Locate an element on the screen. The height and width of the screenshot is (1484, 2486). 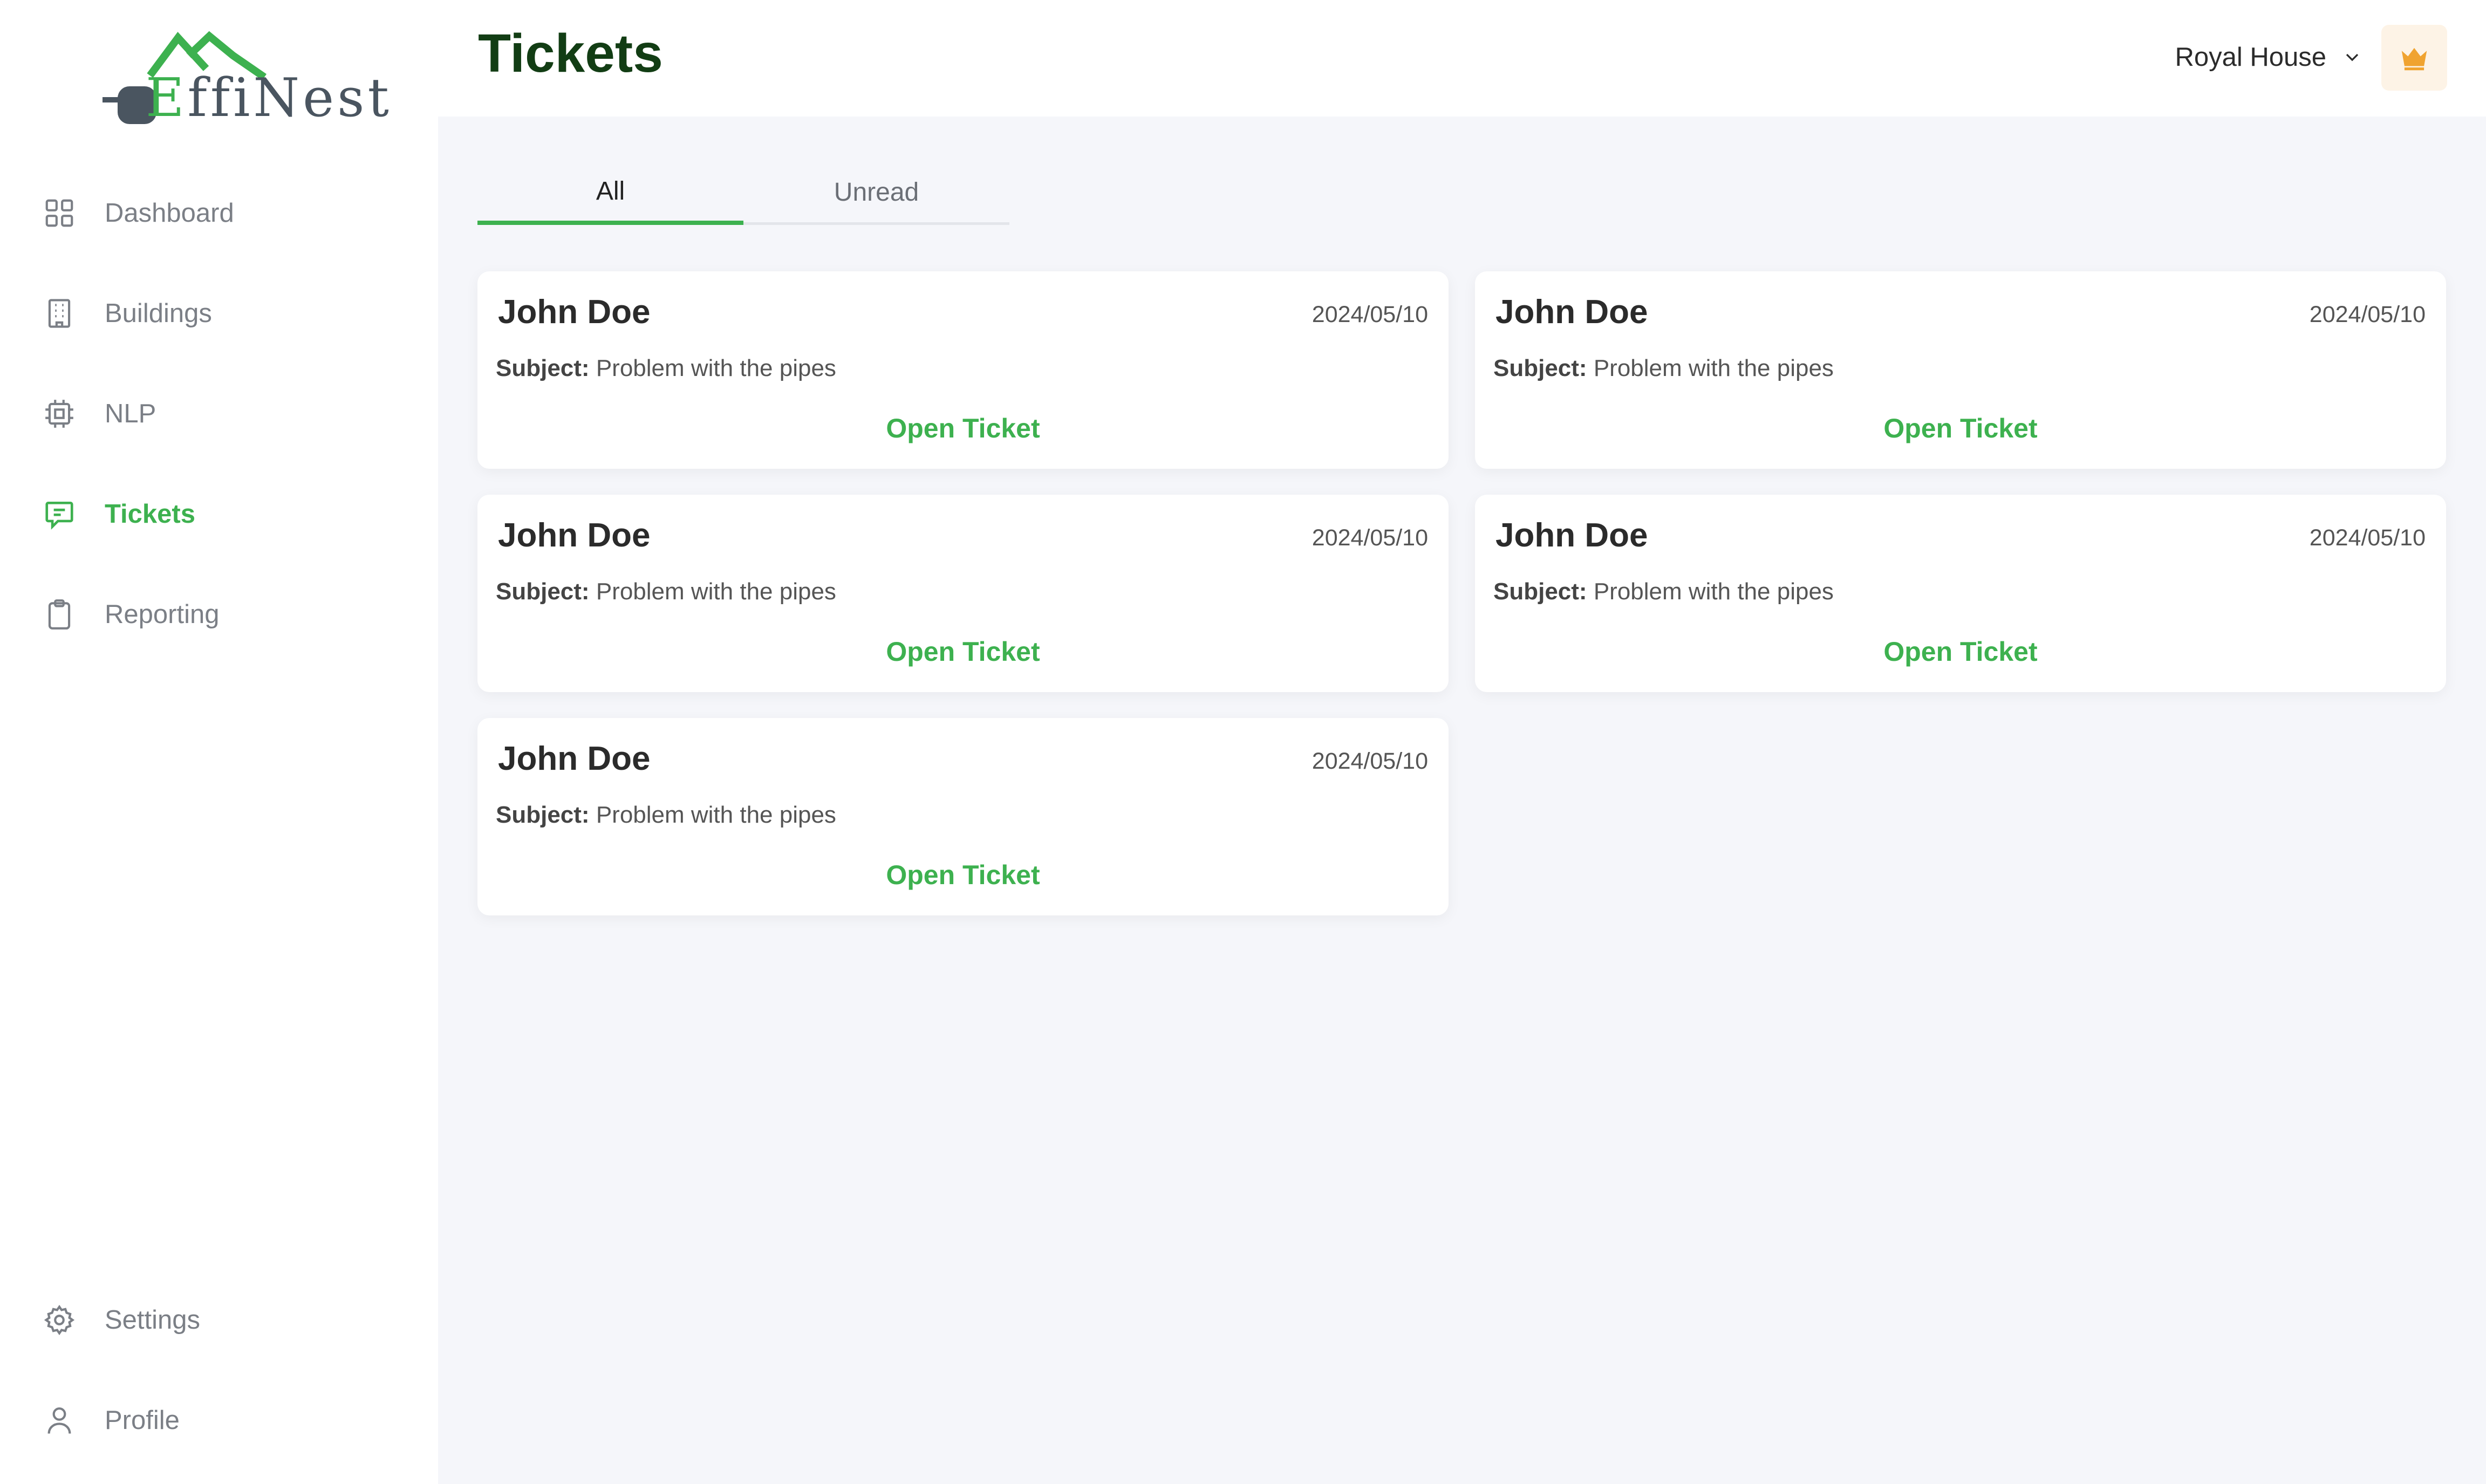
sidebar-item-label: Dashboard is located at coordinates (169, 214).